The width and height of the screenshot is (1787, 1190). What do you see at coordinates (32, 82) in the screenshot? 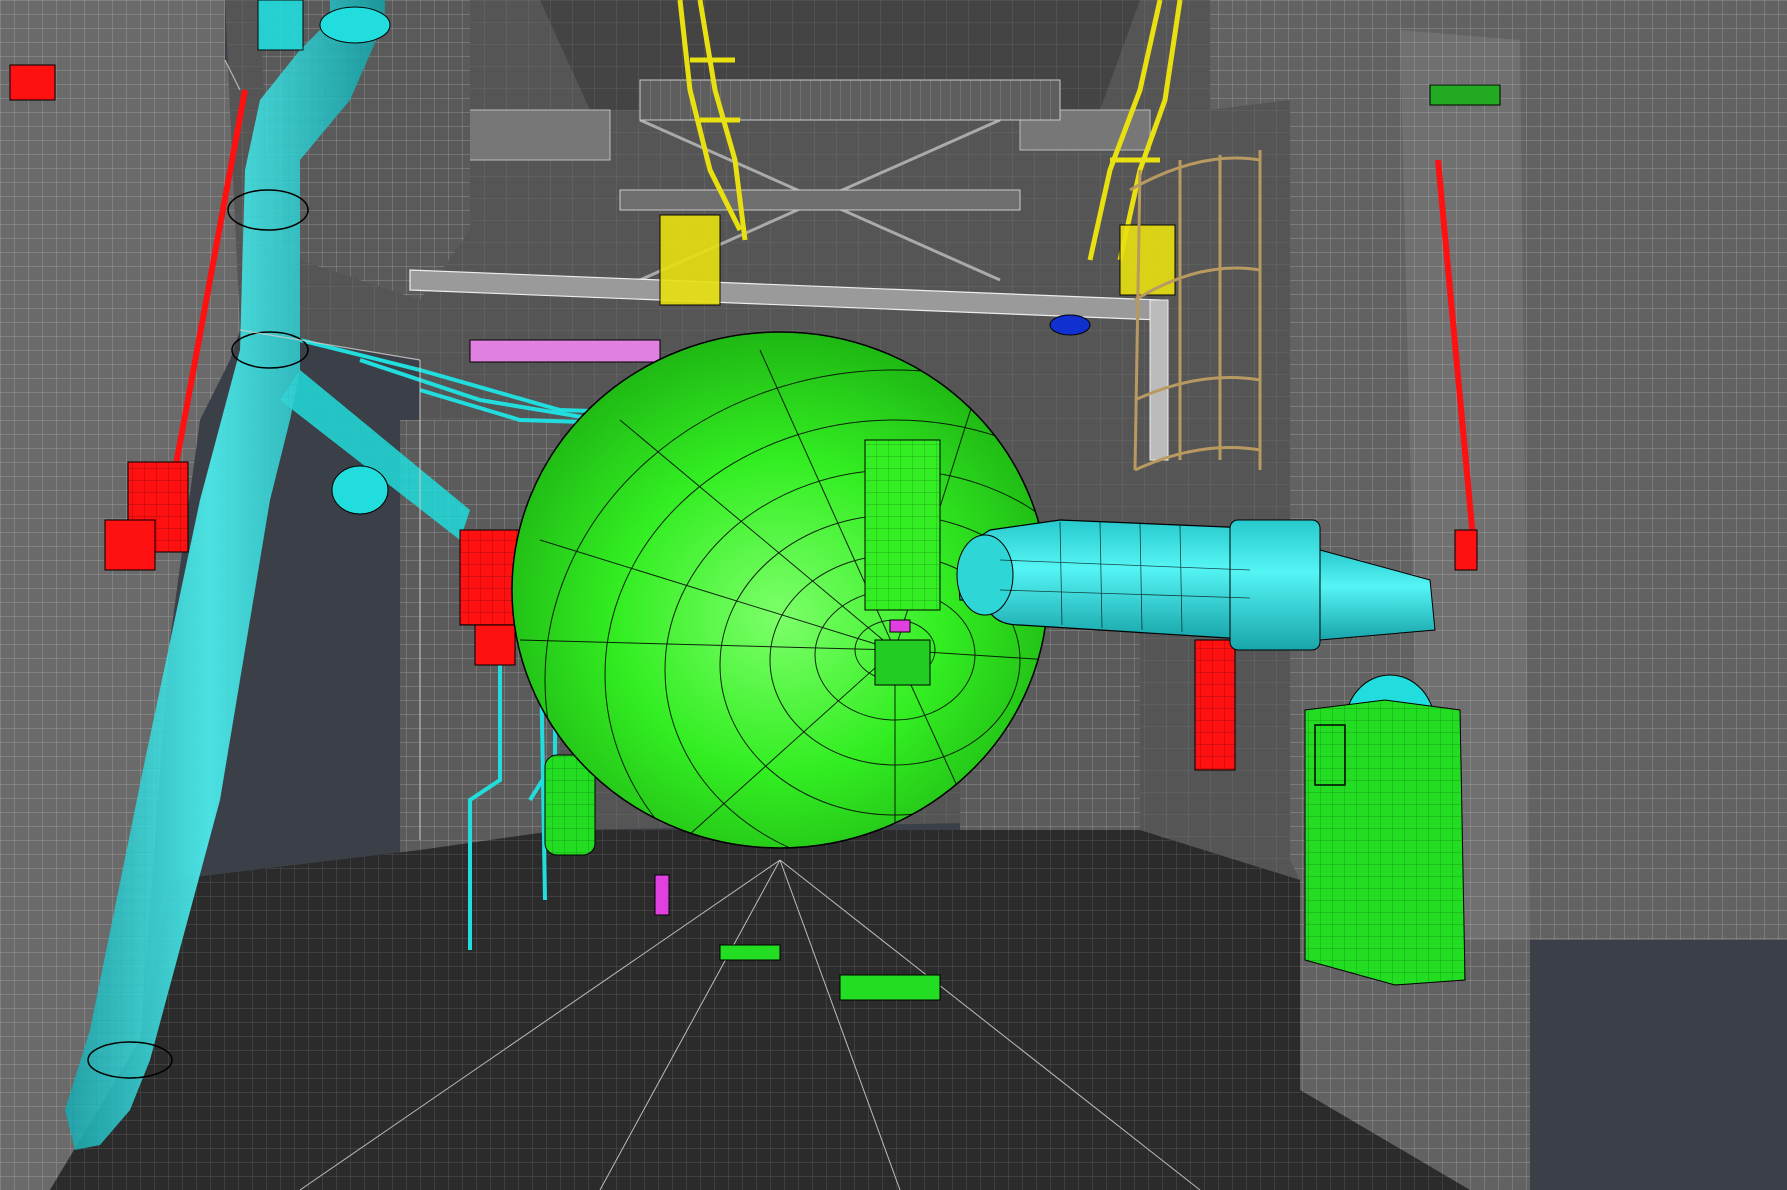
I see `red-sign-left` at bounding box center [32, 82].